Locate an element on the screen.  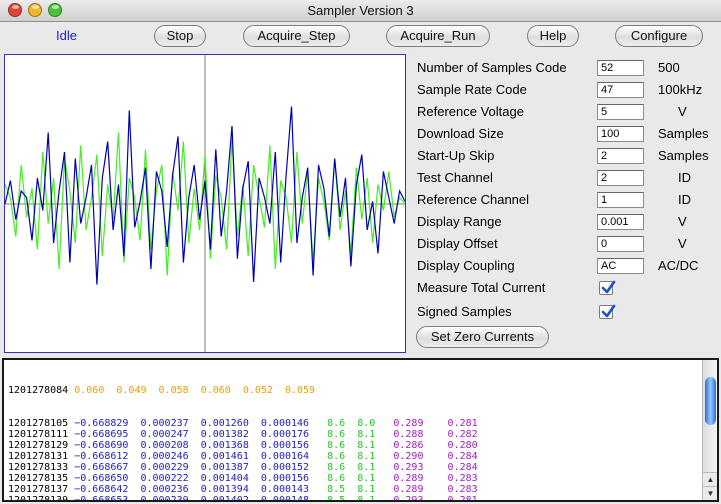
check-label: Signed Samples is located at coordinates (464, 311).